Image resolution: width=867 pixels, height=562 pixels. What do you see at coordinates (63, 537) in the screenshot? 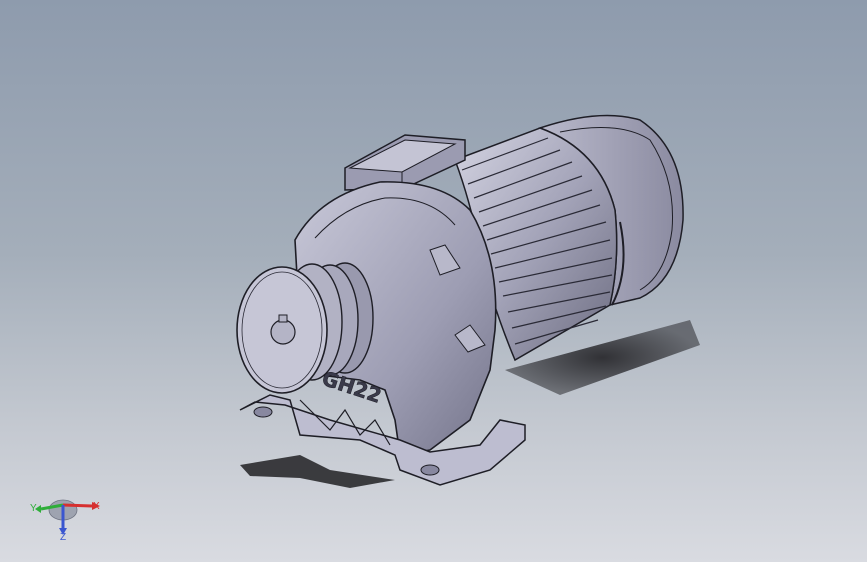
I see `z-axis-label: Z` at bounding box center [63, 537].